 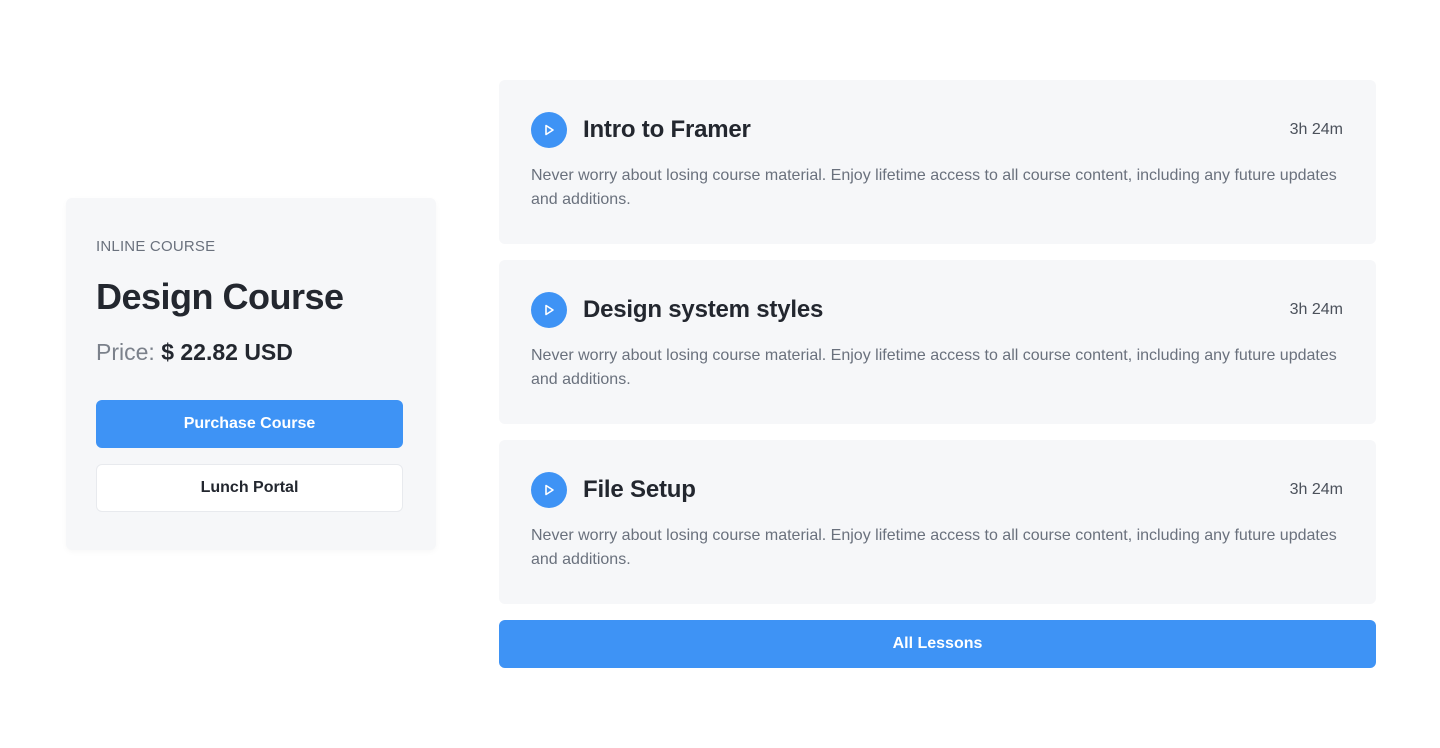 What do you see at coordinates (249, 488) in the screenshot?
I see `launch-portal-button: Lunch Portal` at bounding box center [249, 488].